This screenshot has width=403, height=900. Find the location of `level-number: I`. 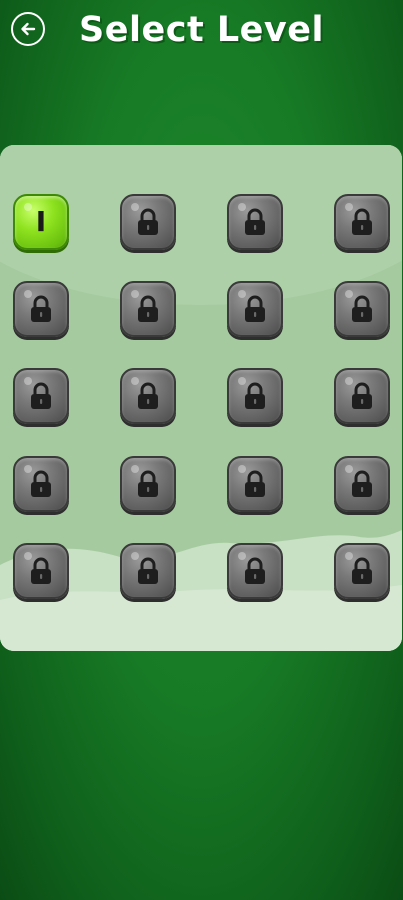

level-number: I is located at coordinates (41, 221).